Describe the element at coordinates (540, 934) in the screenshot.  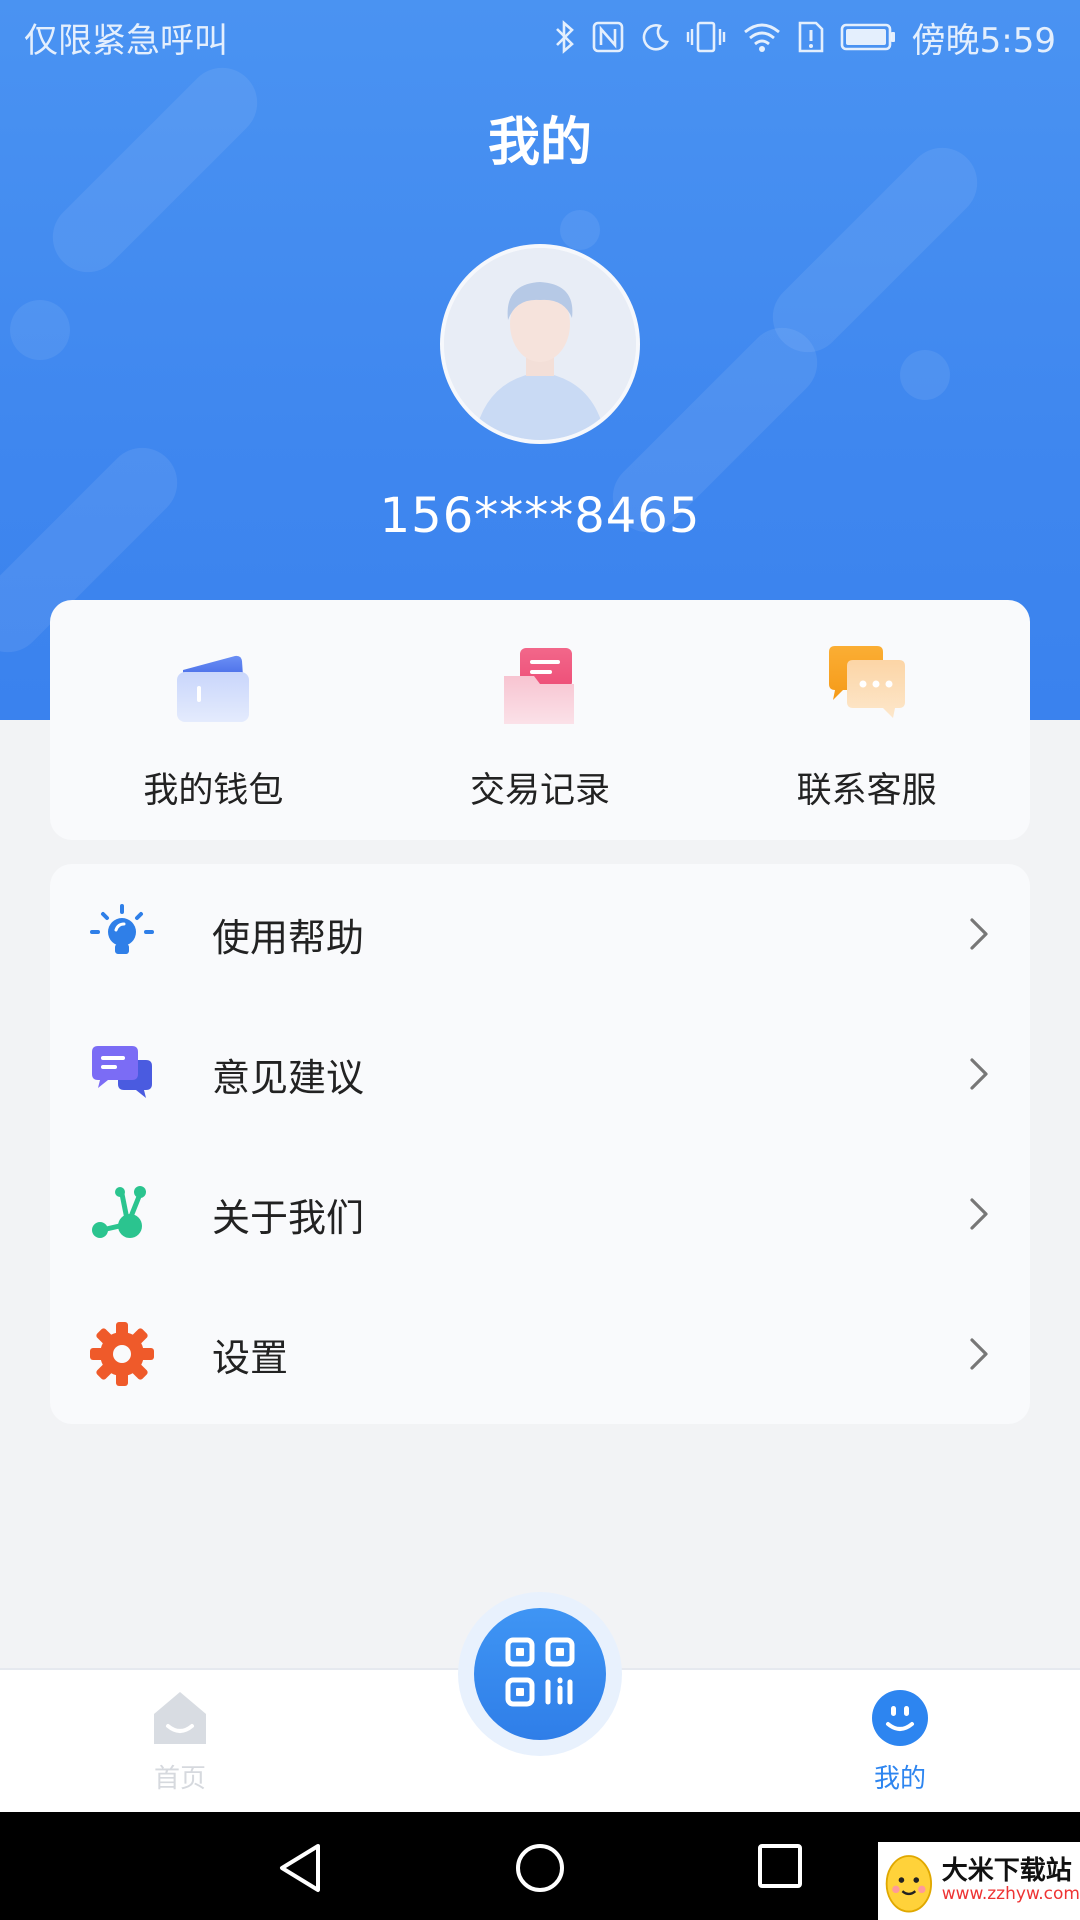
I see `menu-item-help: 使用帮助` at that location.